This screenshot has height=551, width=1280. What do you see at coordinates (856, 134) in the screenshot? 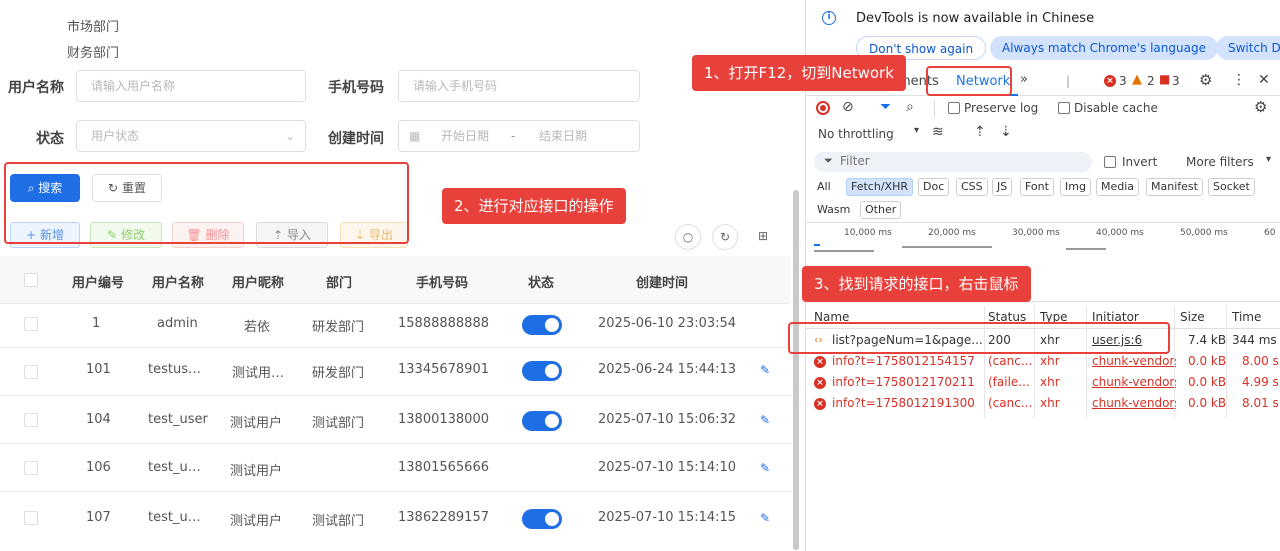
I see `throttling-select: No throttling` at bounding box center [856, 134].